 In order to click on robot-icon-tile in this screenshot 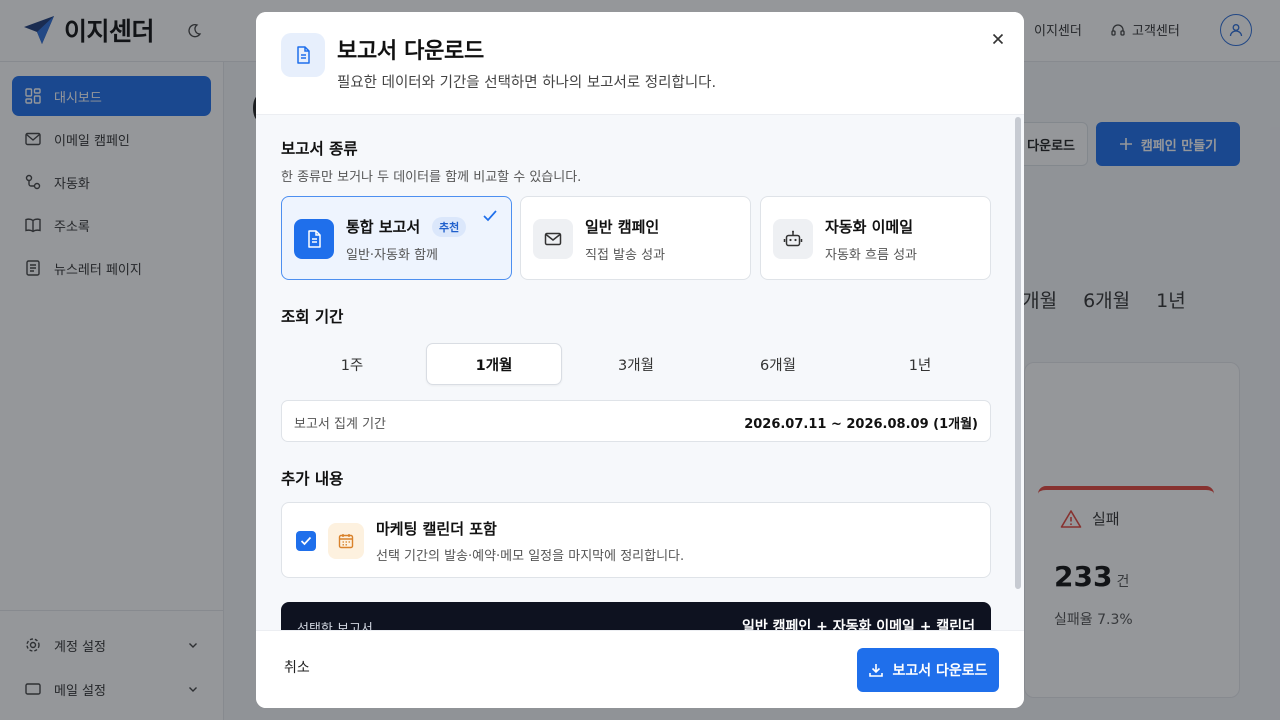, I will do `click(793, 239)`.